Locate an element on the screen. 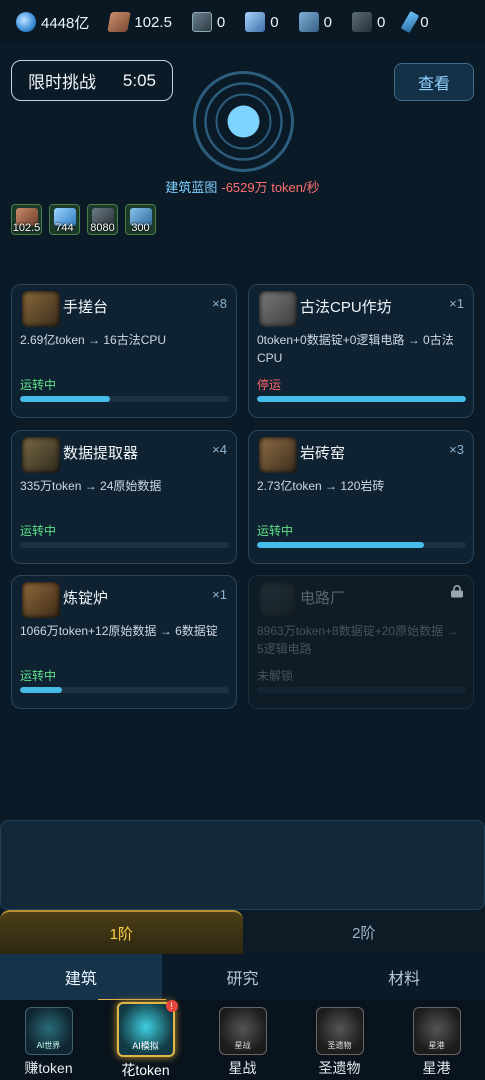 Image resolution: width=485 pixels, height=1080 pixels. ai-sim-icon: ! AI模拟 is located at coordinates (147, 1028).